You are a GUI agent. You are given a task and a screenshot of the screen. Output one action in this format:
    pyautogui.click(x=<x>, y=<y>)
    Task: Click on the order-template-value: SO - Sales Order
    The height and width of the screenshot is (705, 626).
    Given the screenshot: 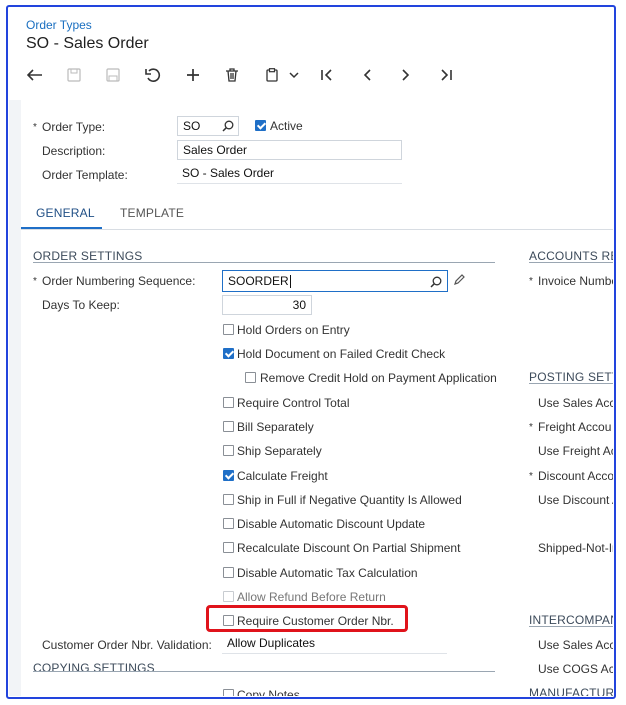 What is the action you would take?
    pyautogui.click(x=289, y=174)
    